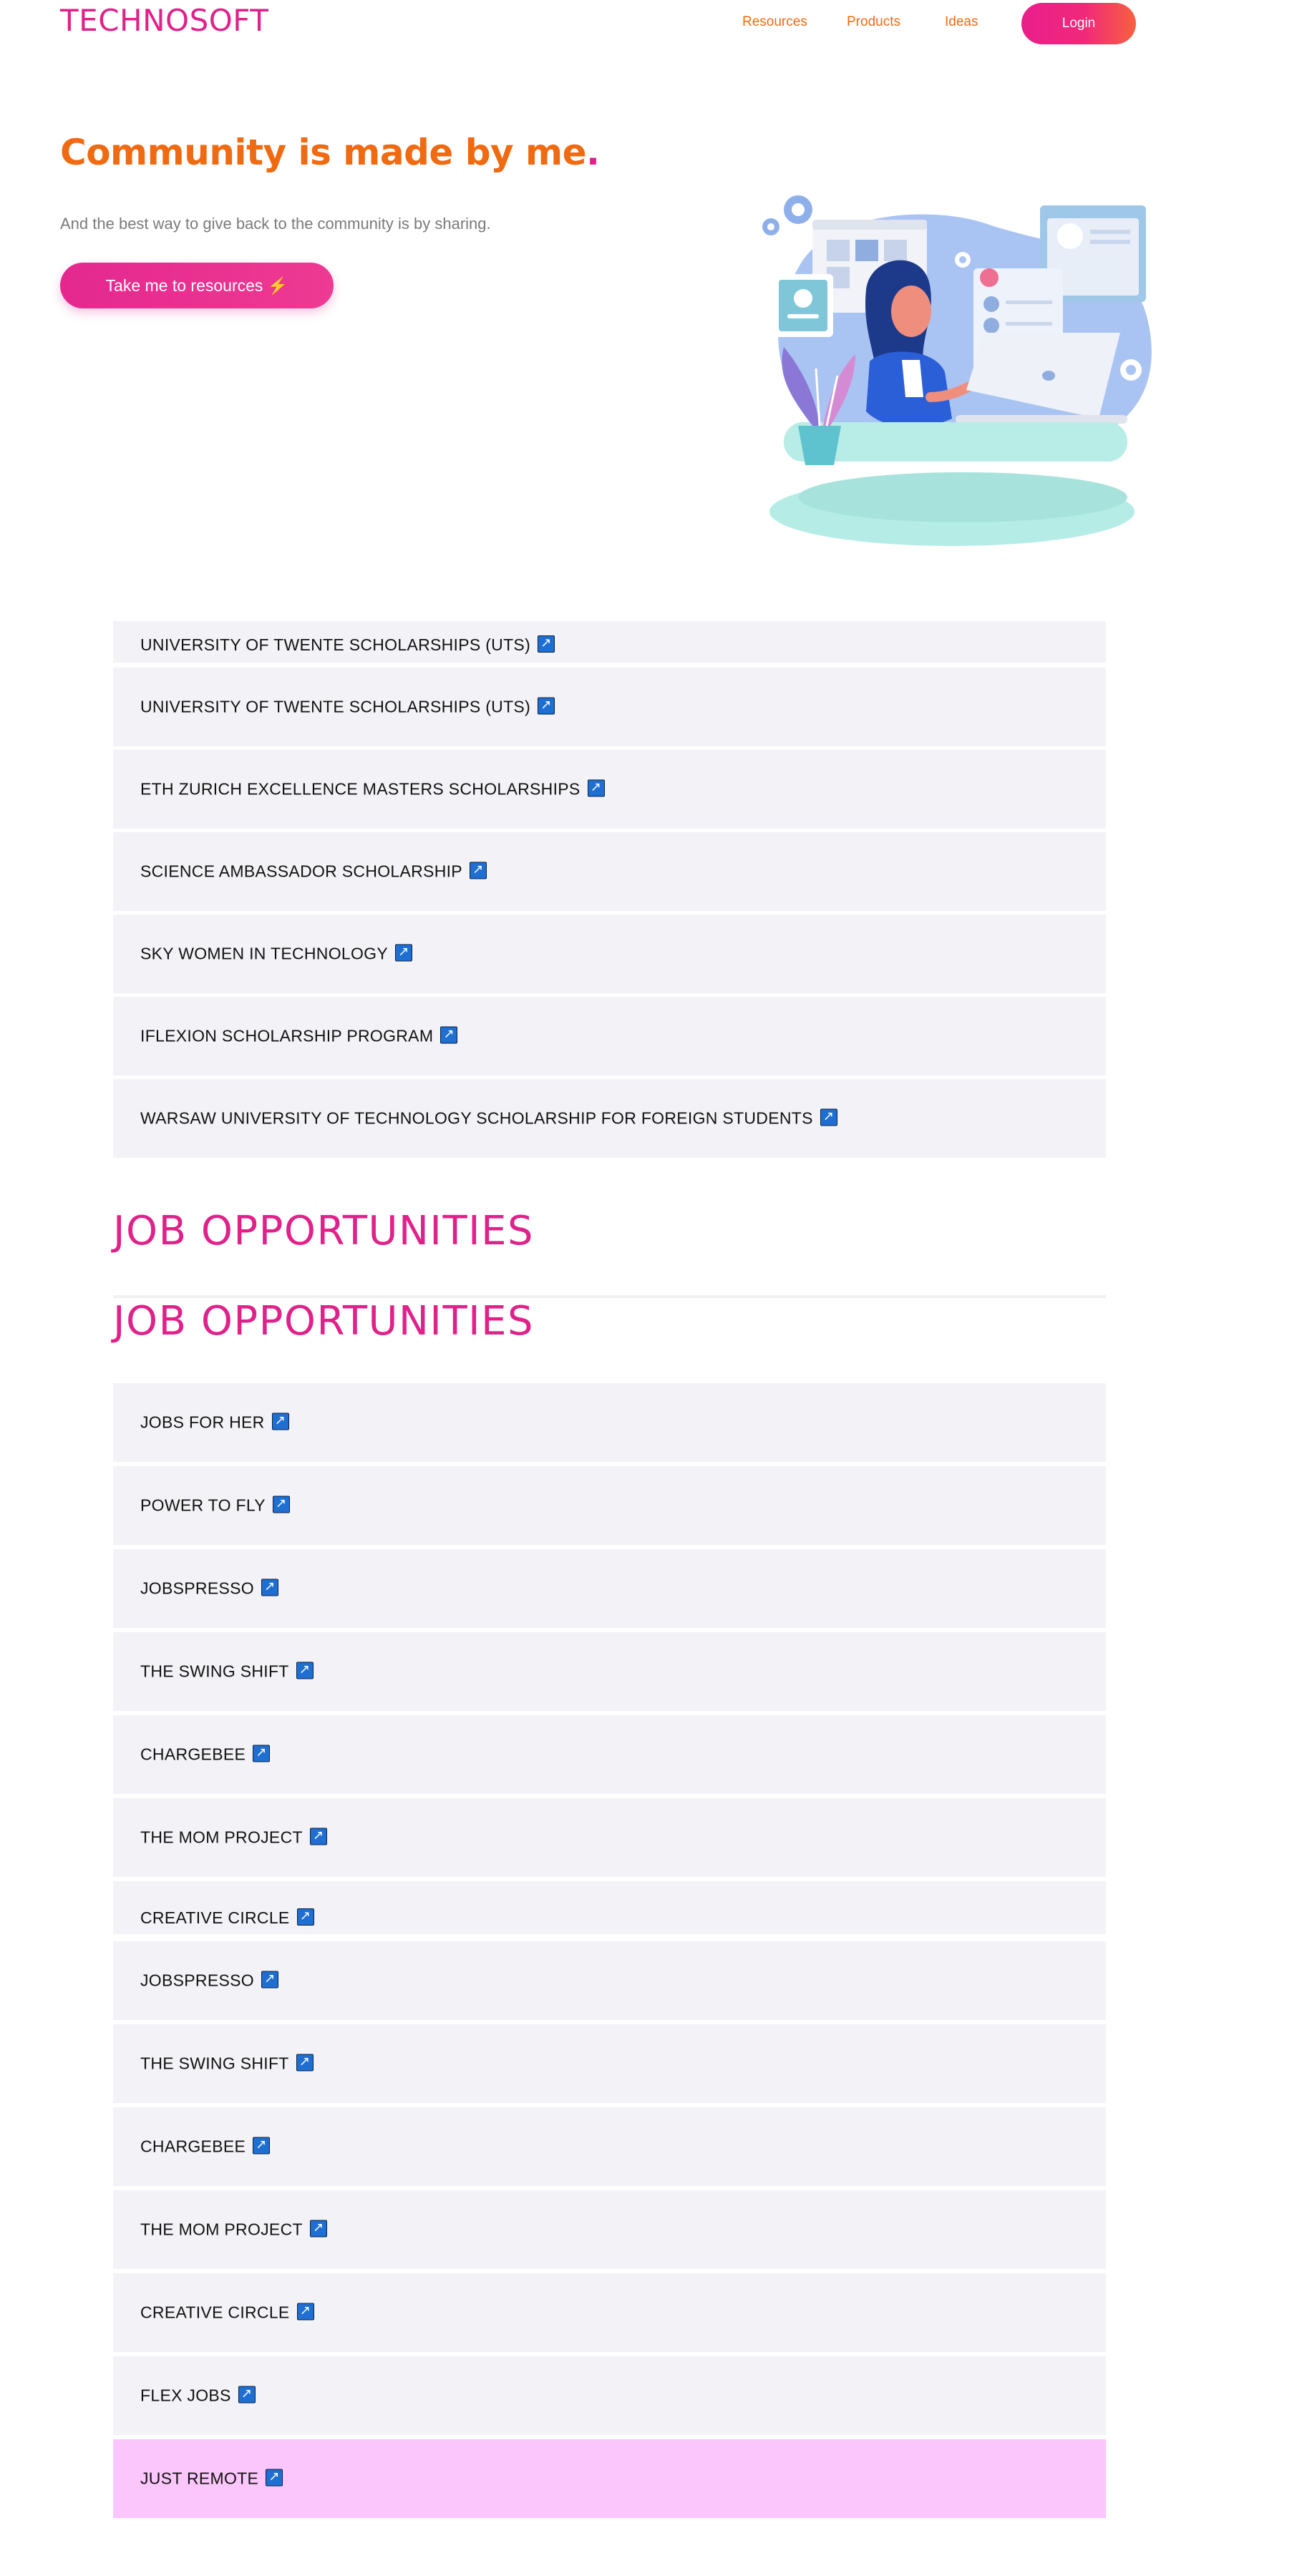  What do you see at coordinates (961, 22) in the screenshot?
I see `nav-link-ideas: Ideas` at bounding box center [961, 22].